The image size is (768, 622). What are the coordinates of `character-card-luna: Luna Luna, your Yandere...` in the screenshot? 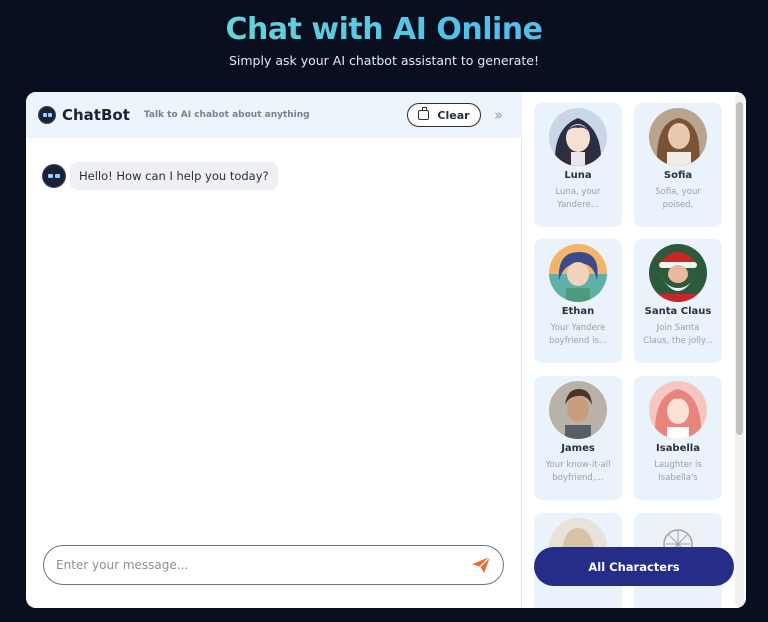 It's located at (578, 165).